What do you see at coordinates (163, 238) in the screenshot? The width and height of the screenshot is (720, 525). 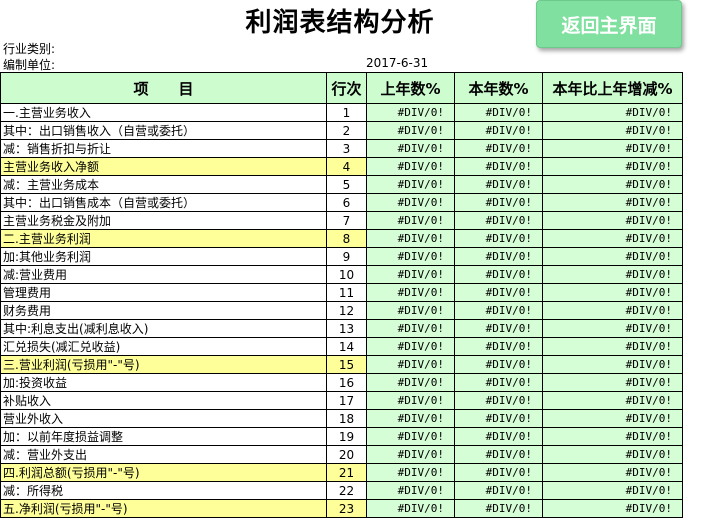 I see `row-label: 二.主营业务利润` at bounding box center [163, 238].